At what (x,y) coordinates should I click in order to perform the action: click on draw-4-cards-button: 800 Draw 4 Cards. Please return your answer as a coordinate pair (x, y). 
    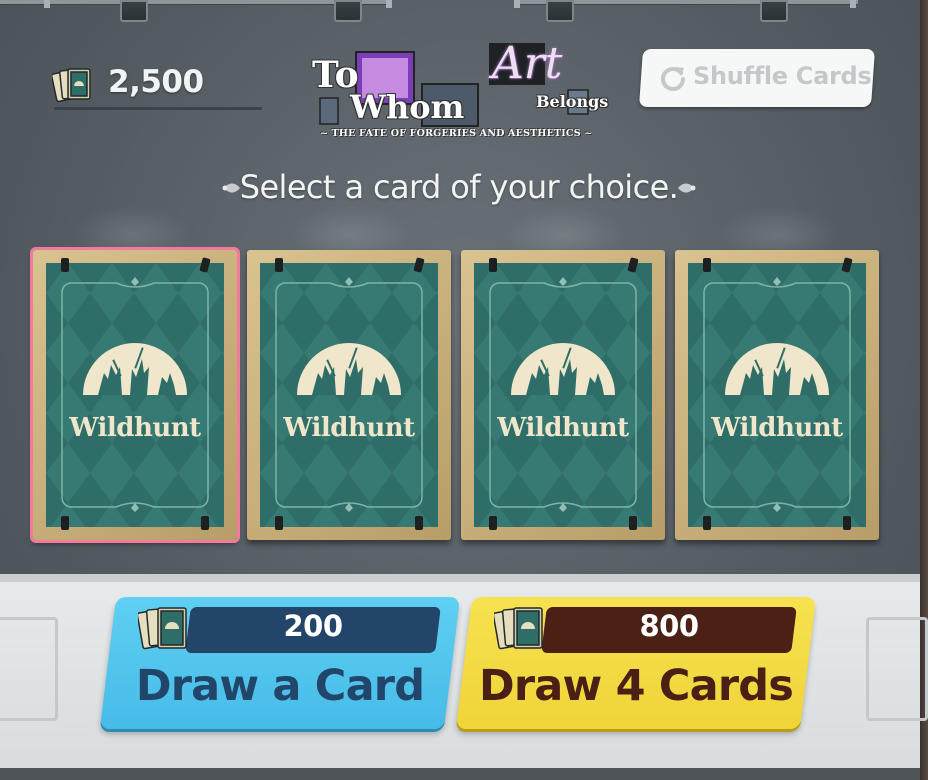
    Looking at the image, I should click on (636, 663).